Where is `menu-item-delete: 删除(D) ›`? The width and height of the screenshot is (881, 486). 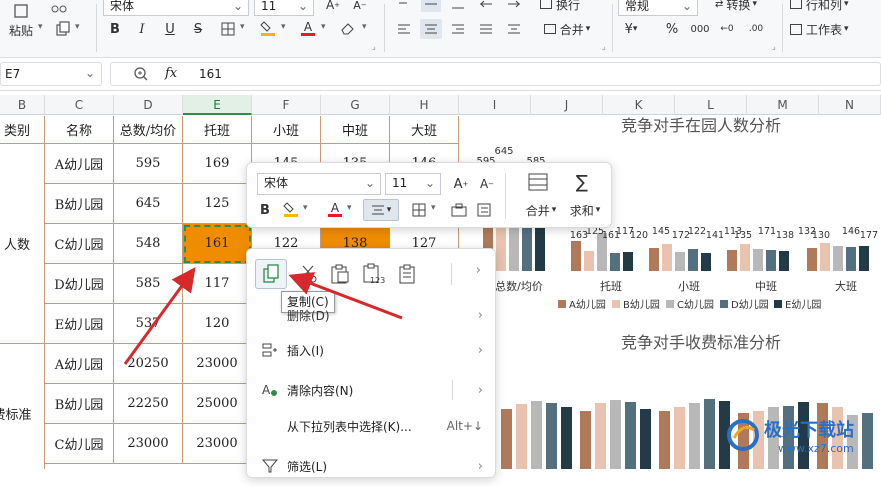
menu-item-delete: 删除(D) › is located at coordinates (372, 315).